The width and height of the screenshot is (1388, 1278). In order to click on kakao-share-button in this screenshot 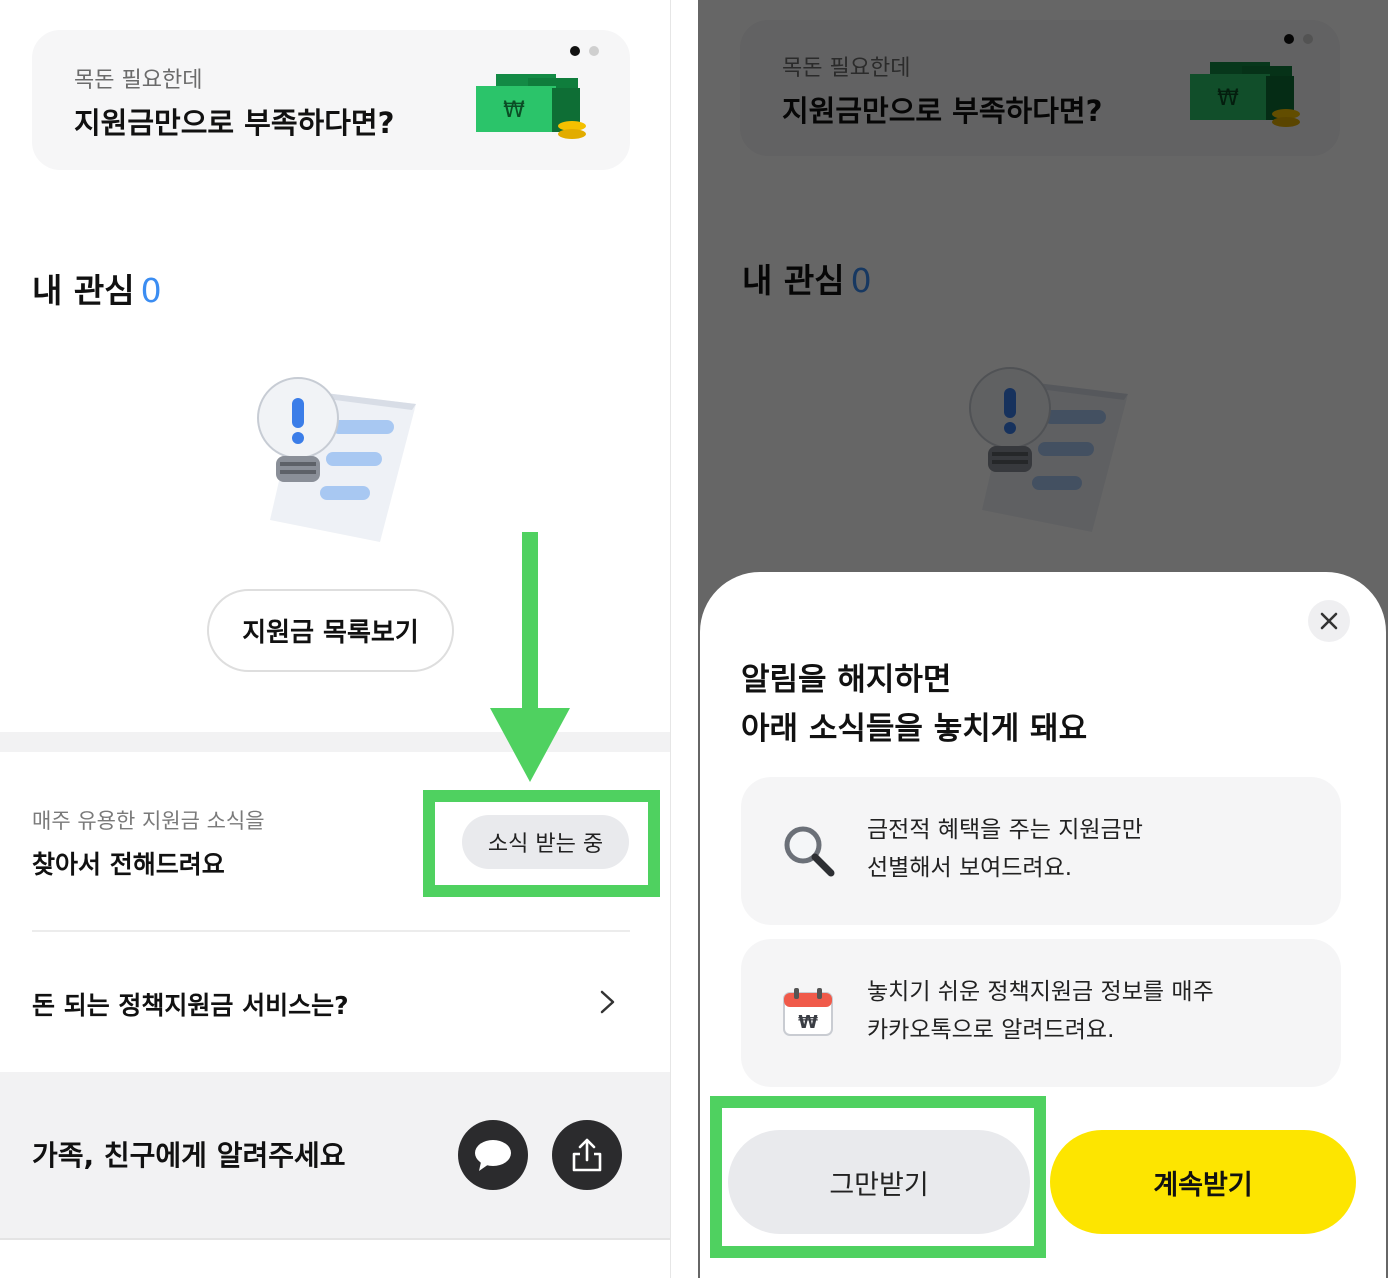, I will do `click(493, 1155)`.